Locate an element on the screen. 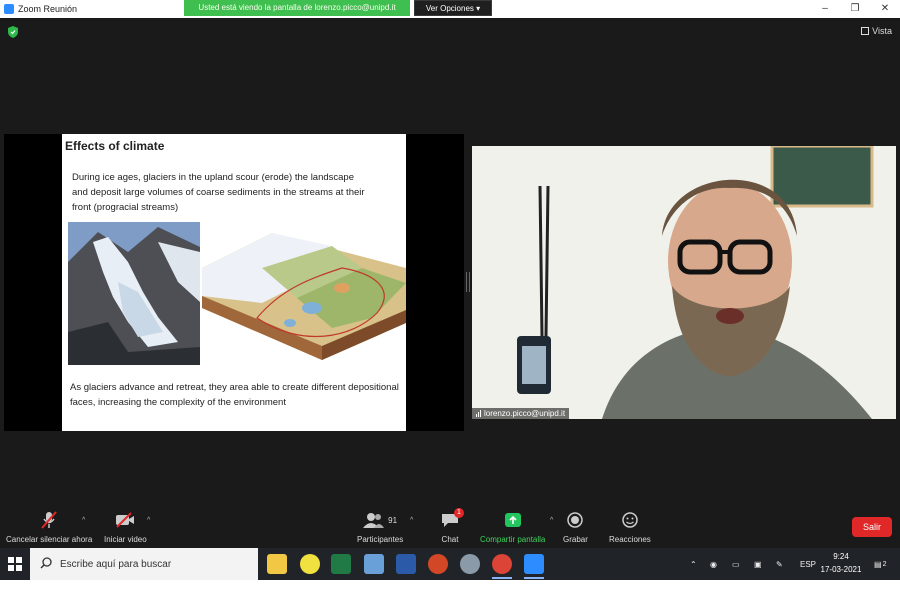 The image size is (900, 600). view-label: Vista is located at coordinates (882, 31).